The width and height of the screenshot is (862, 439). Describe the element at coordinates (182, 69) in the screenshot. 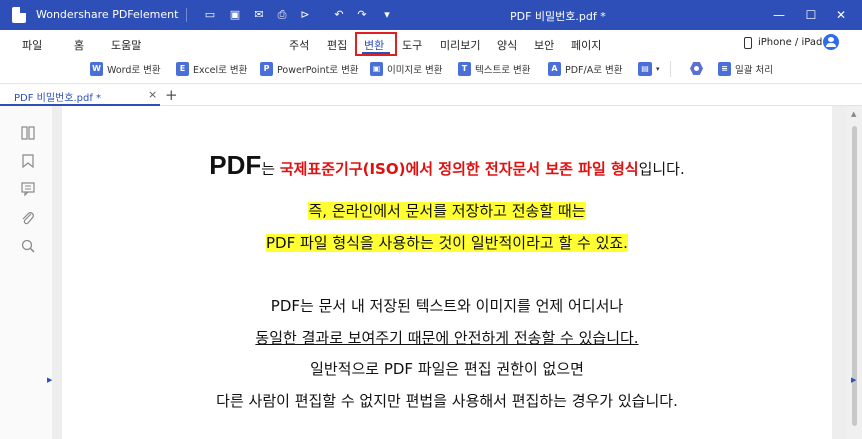

I see `excel-icon: E` at that location.